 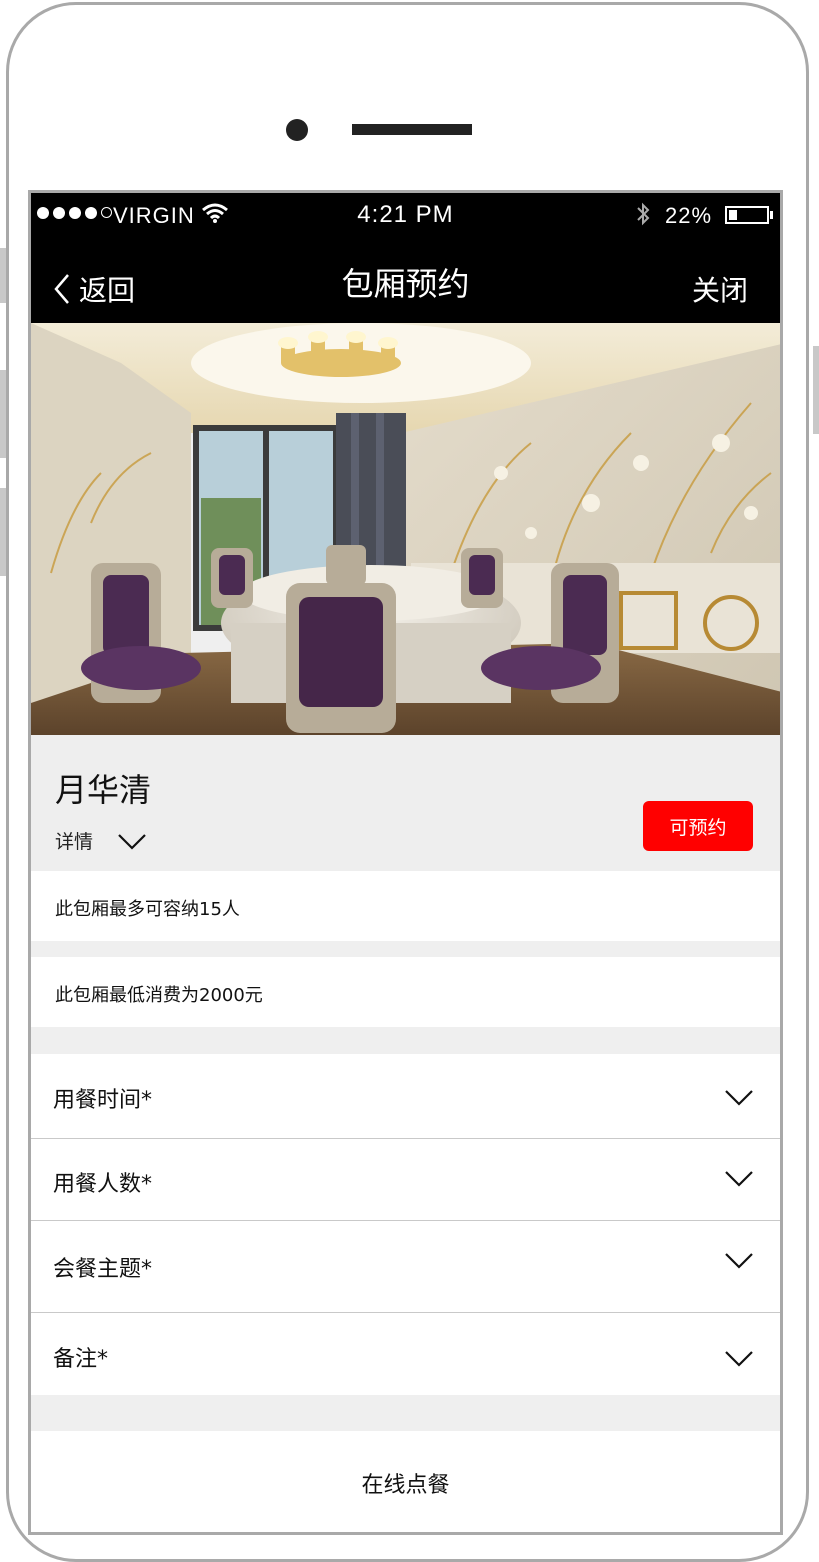 I want to click on earpiece-speaker, so click(x=412, y=129).